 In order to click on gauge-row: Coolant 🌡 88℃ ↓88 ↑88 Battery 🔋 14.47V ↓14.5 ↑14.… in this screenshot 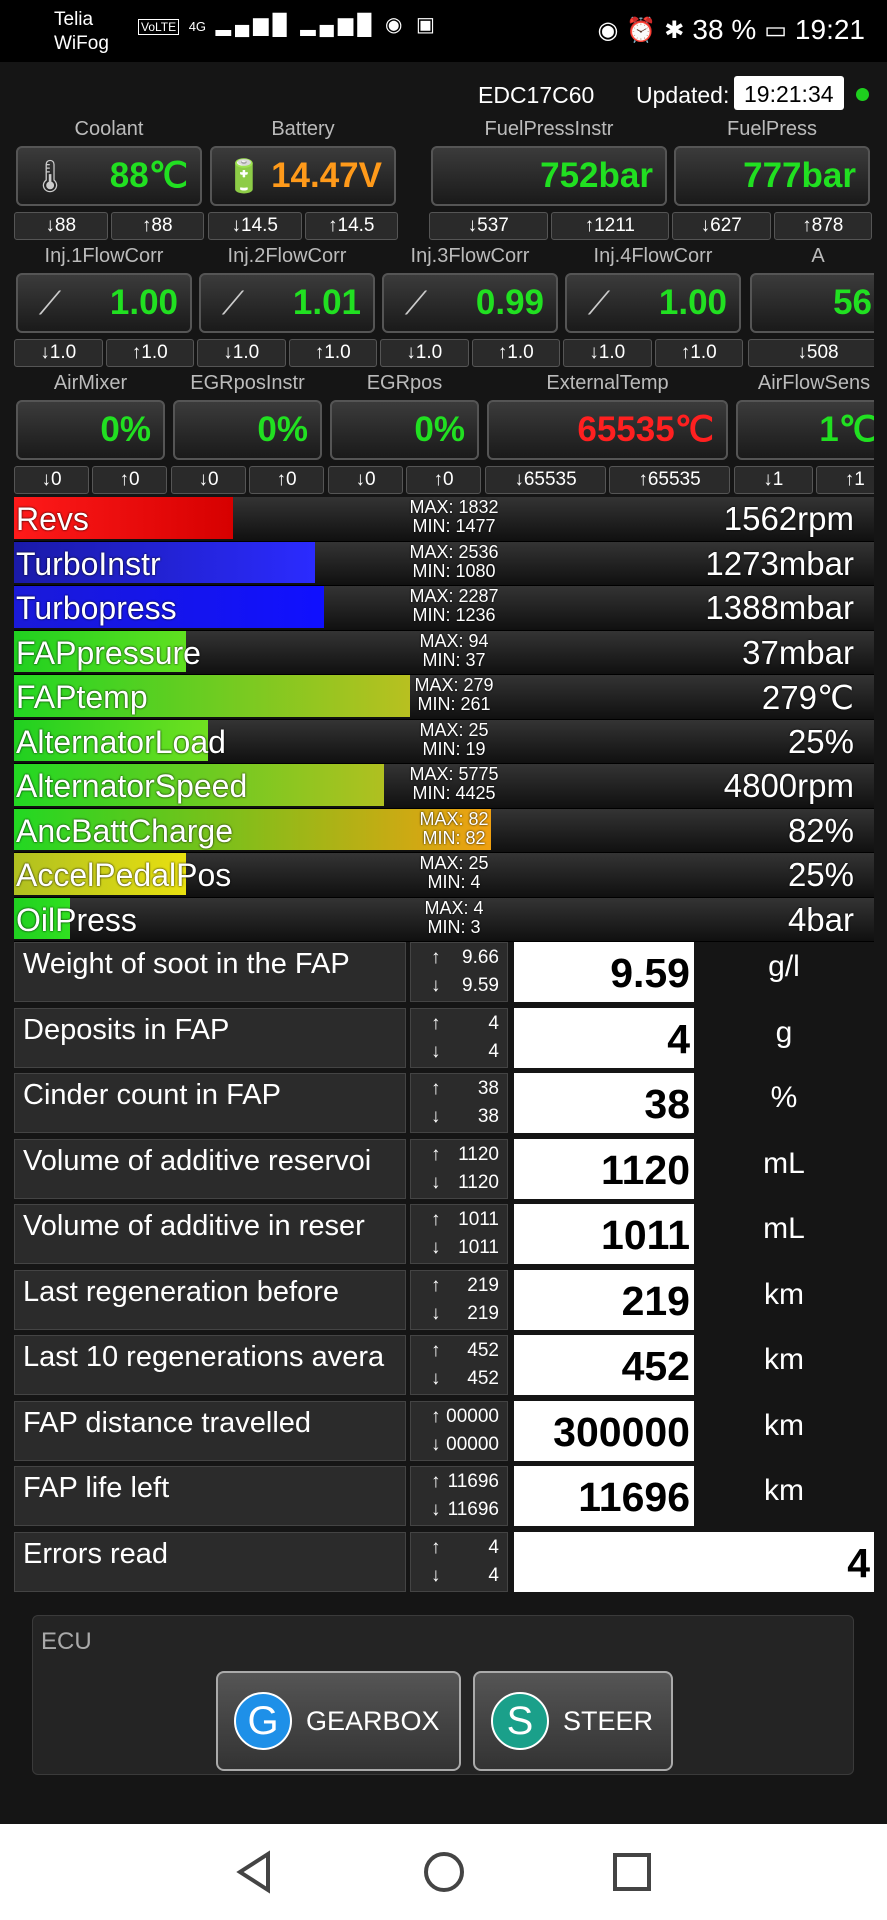, I will do `click(444, 182)`.